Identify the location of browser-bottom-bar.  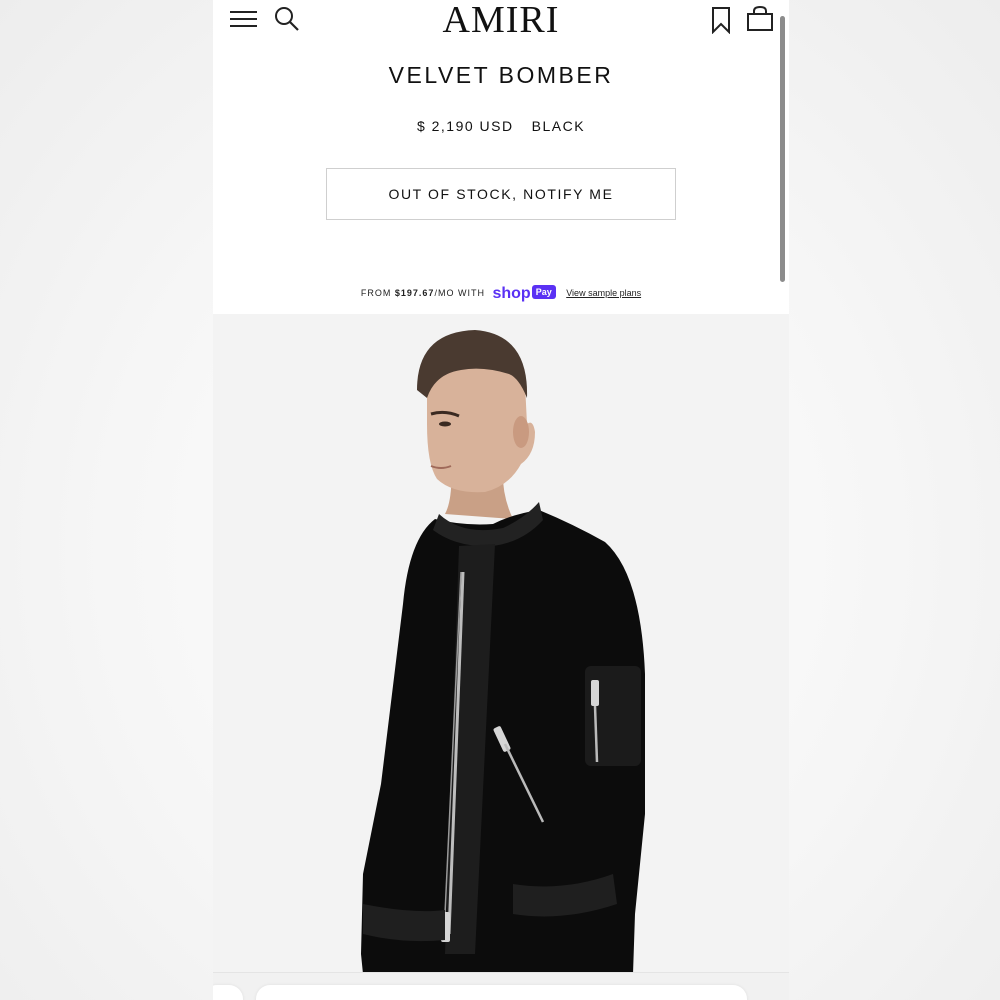
(501, 986).